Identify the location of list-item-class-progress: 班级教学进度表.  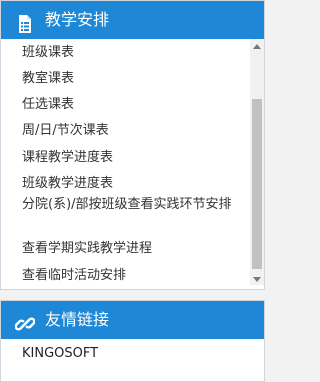
(134, 184).